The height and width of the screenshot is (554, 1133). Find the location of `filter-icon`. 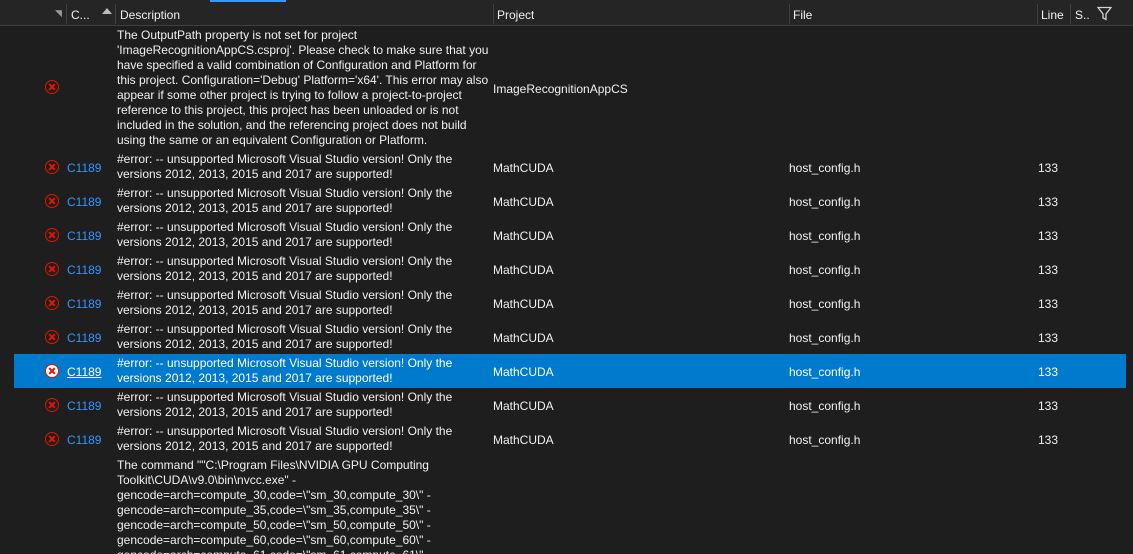

filter-icon is located at coordinates (1104, 13).